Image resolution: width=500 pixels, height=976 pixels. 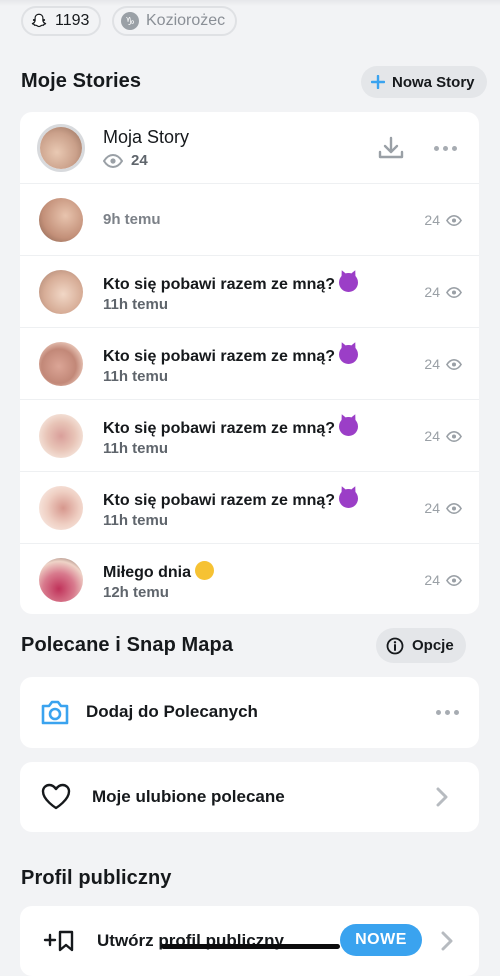 I want to click on new-story-label: Nowa Story, so click(x=433, y=82).